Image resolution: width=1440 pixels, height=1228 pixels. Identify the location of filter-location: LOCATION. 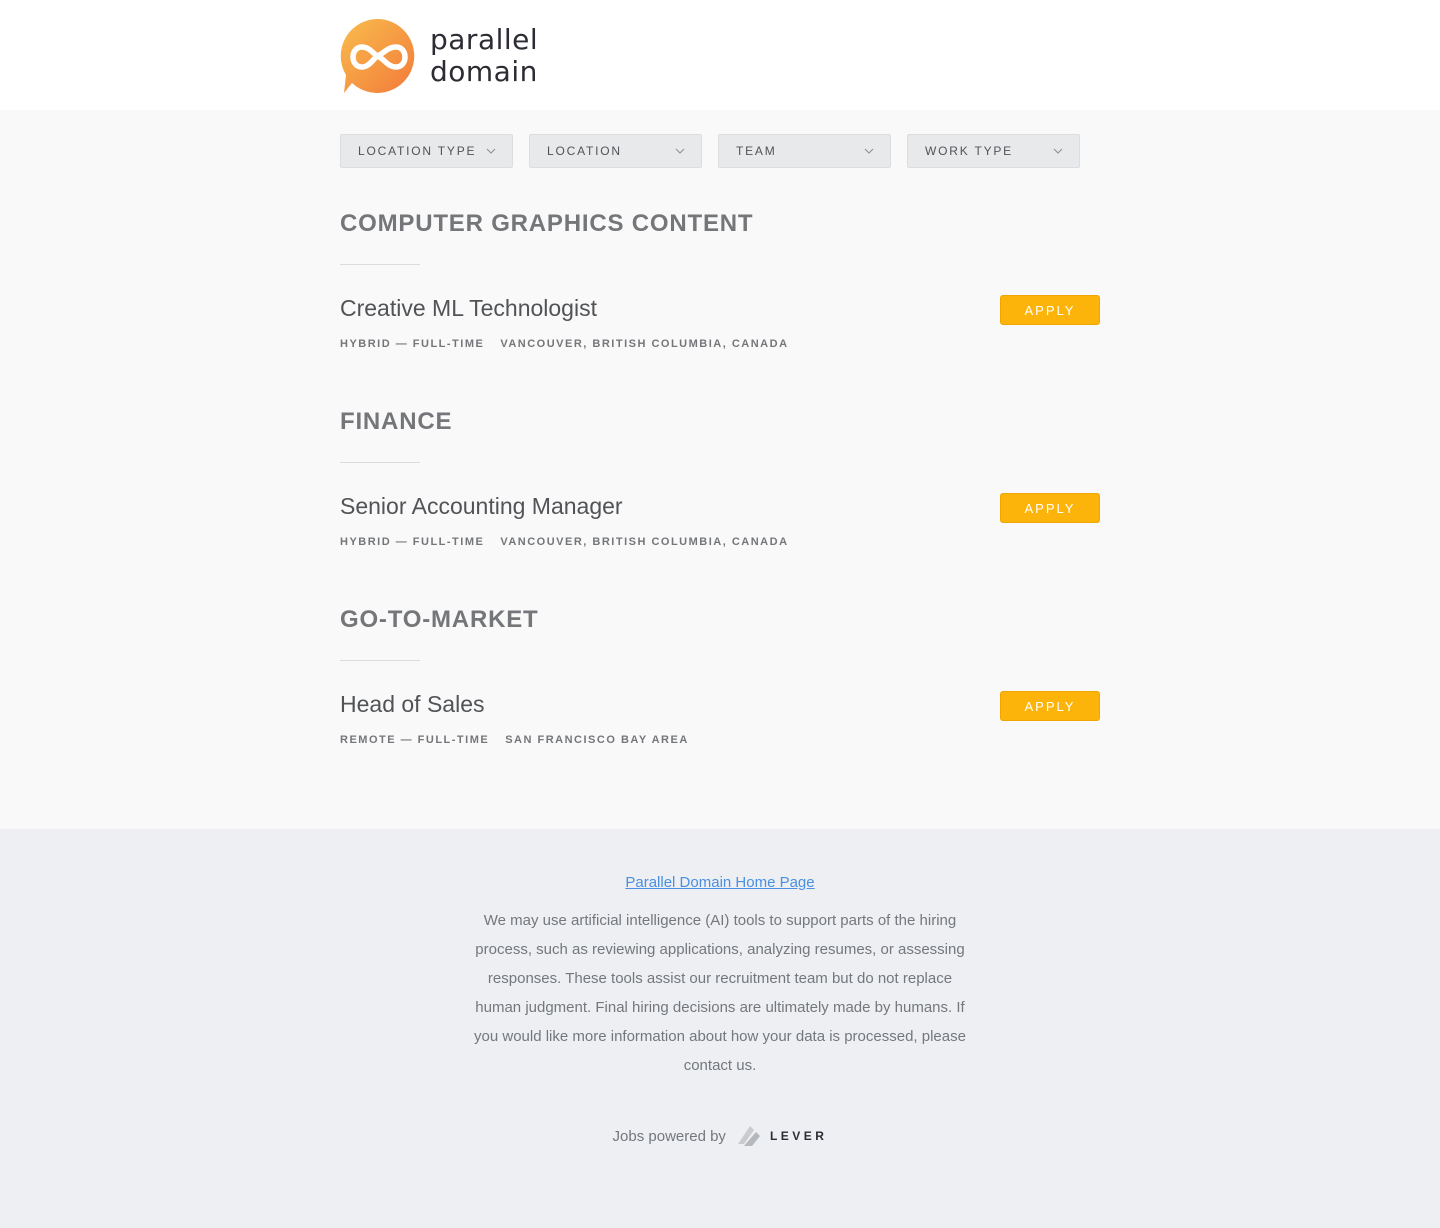
(615, 151).